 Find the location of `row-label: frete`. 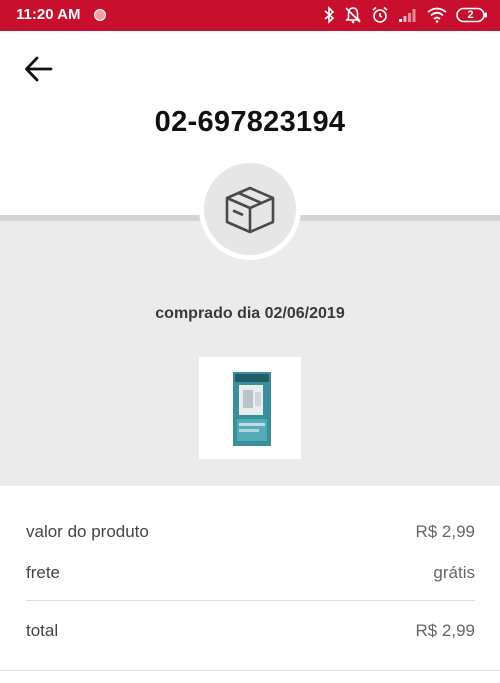

row-label: frete is located at coordinates (43, 572).